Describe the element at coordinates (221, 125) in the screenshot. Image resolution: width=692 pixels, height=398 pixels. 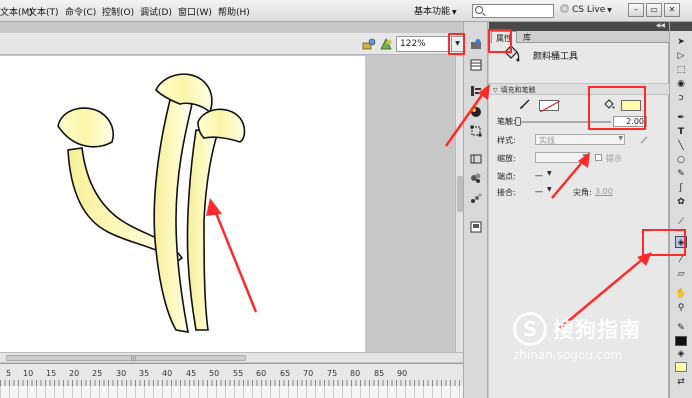
I see `right-cap` at that location.